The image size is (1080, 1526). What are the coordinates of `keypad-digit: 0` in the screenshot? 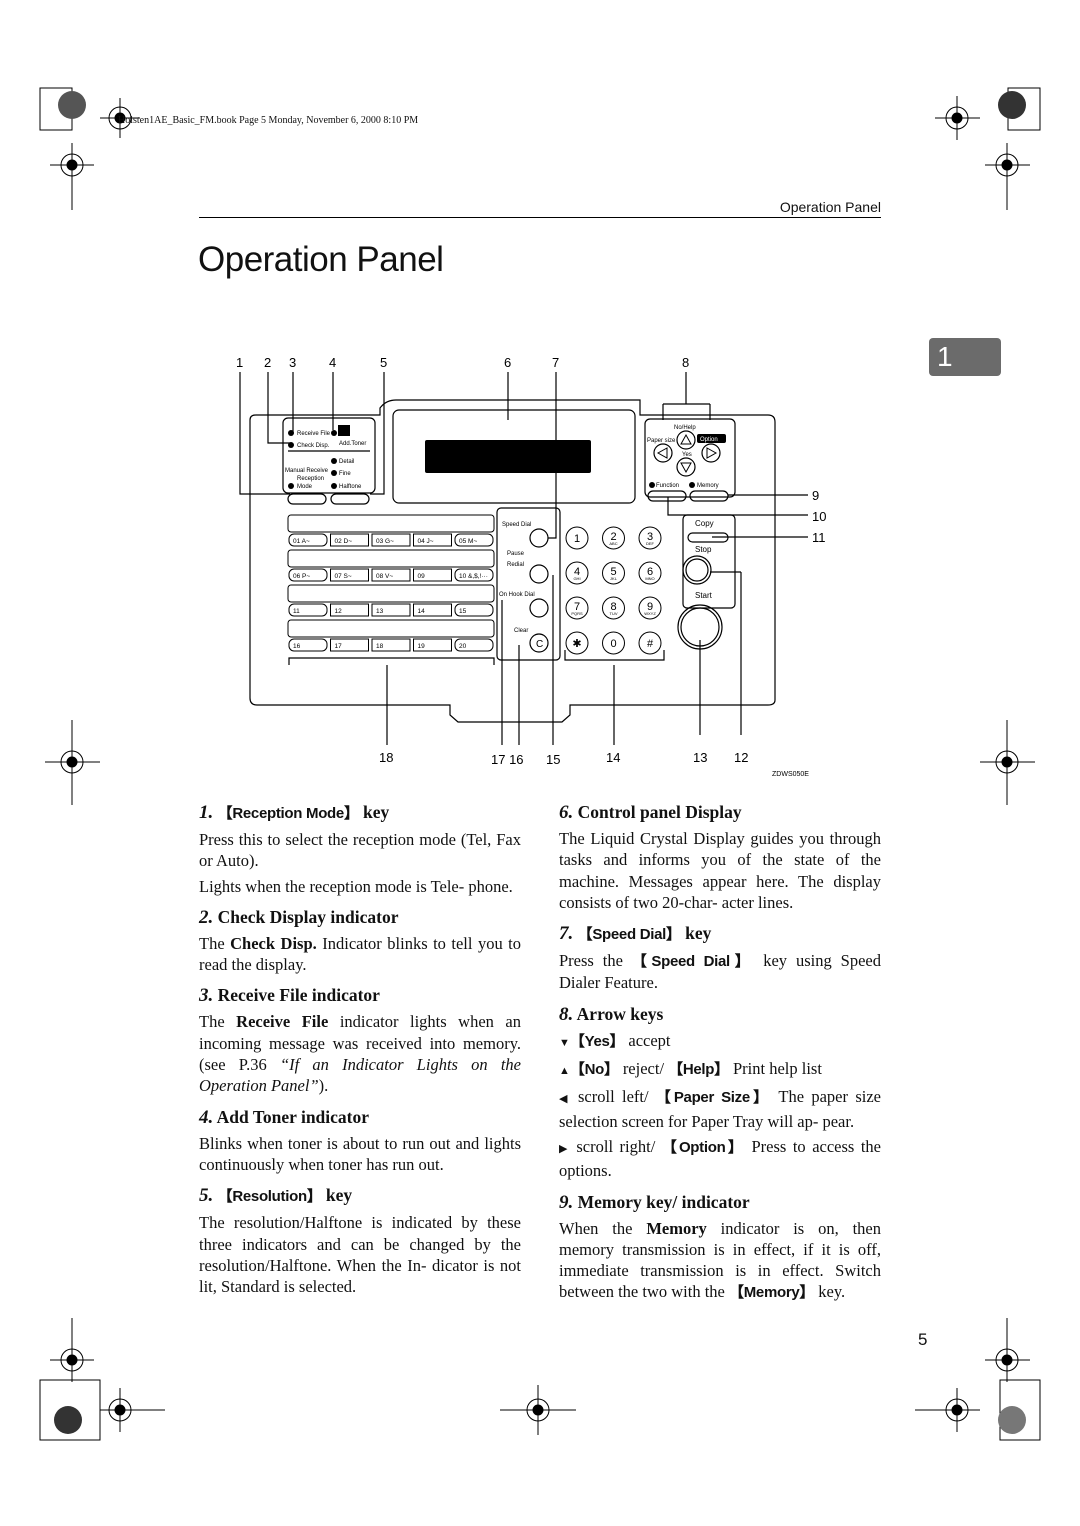 It's located at (613, 644).